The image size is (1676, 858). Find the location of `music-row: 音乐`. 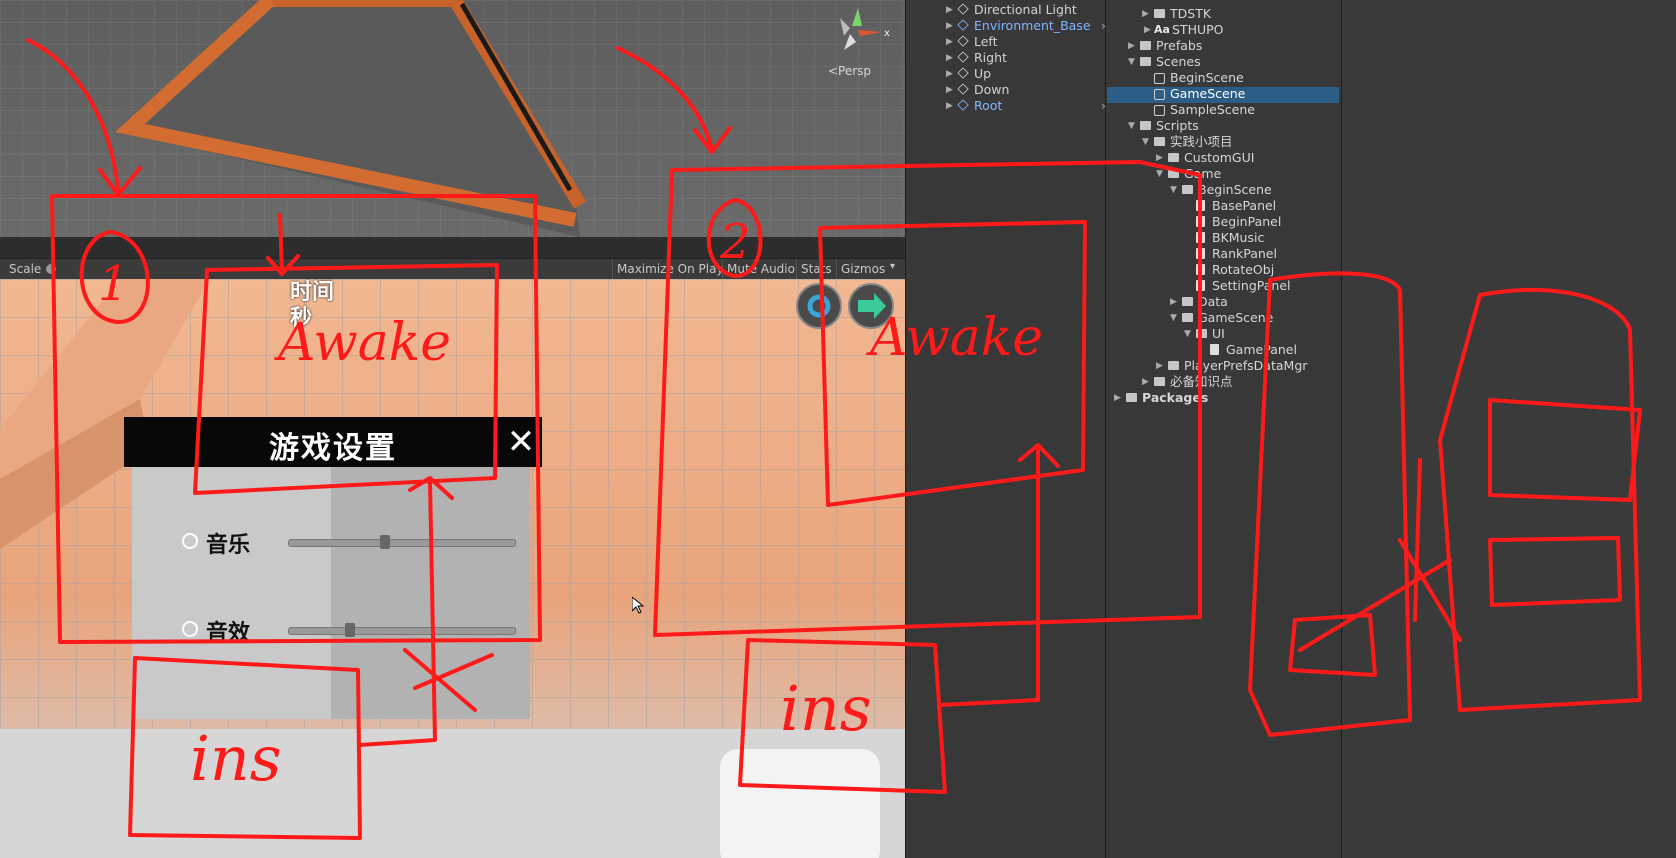

music-row: 音乐 is located at coordinates (349, 542).